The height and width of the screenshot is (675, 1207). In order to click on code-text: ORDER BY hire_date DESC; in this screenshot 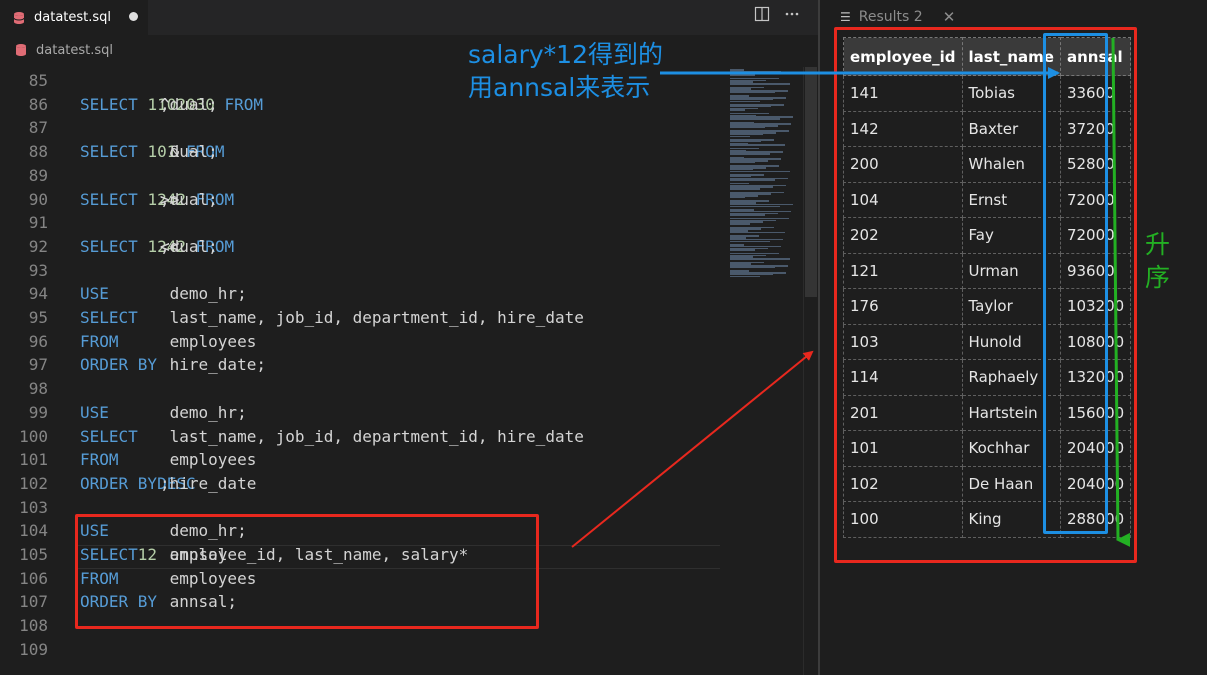, I will do `click(168, 484)`.